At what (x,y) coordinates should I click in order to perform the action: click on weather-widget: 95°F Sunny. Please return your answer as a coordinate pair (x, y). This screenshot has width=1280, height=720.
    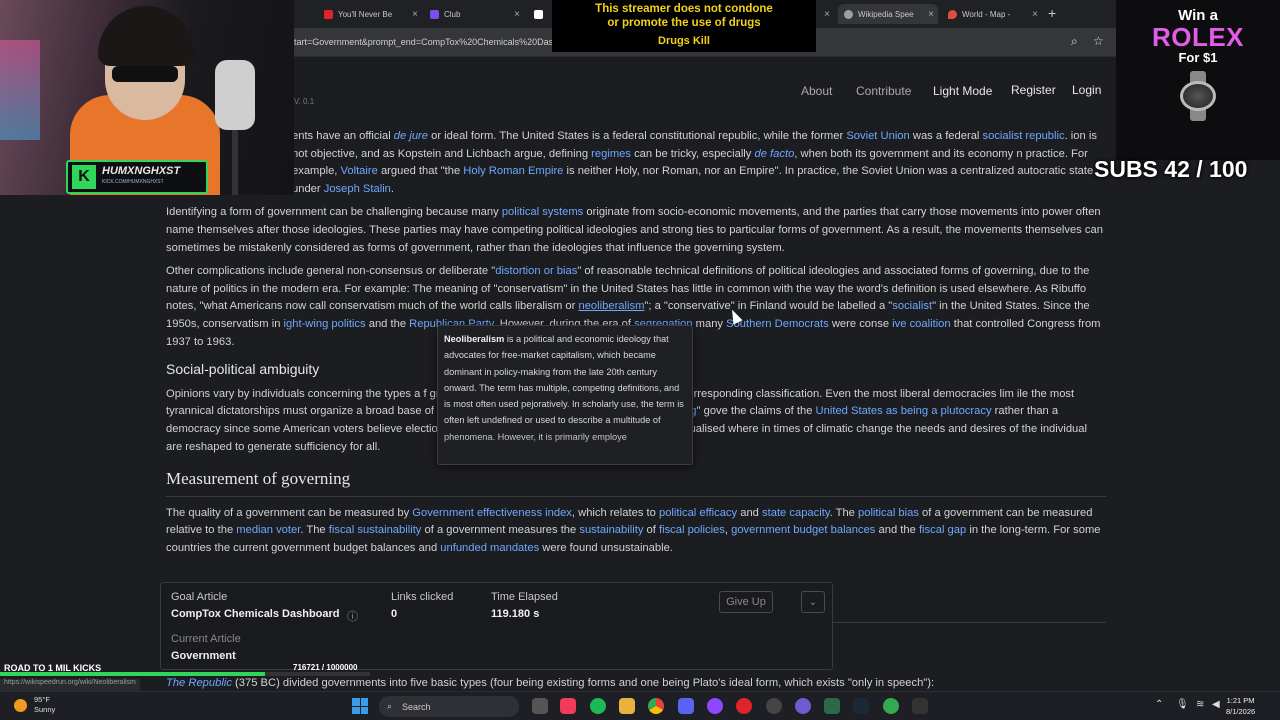
    Looking at the image, I should click on (44, 705).